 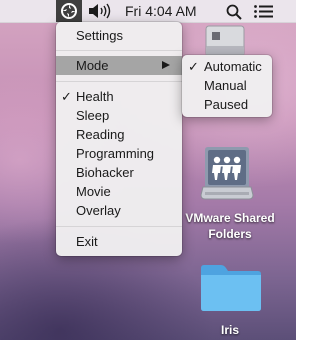 What do you see at coordinates (87, 241) in the screenshot?
I see `menu-item-label: Exit` at bounding box center [87, 241].